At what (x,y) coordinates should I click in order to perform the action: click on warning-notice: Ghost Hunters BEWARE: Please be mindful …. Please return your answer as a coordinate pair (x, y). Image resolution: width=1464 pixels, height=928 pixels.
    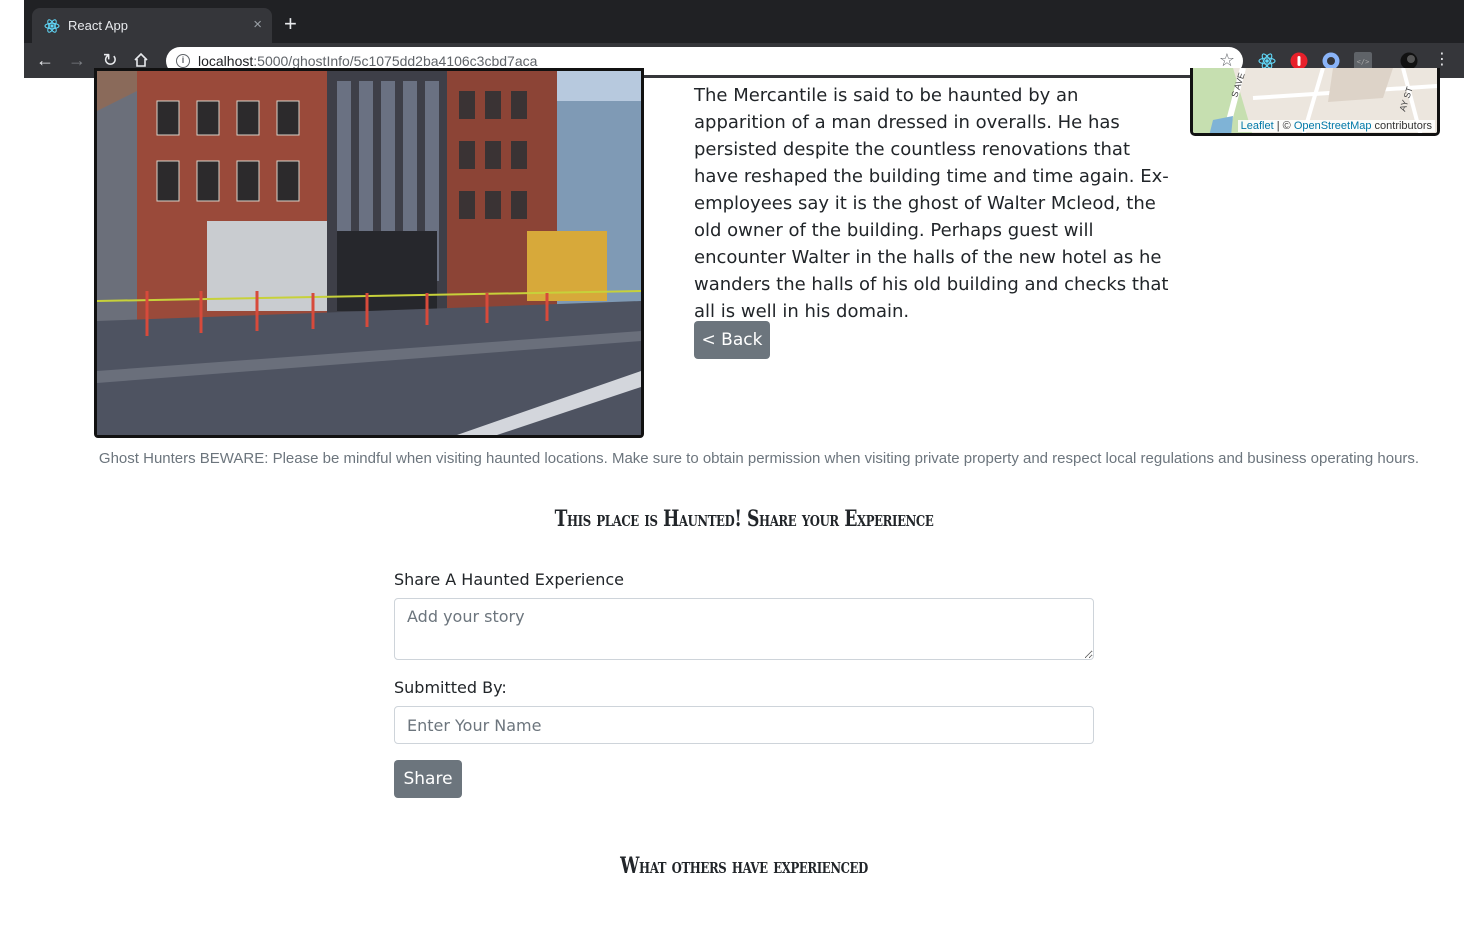
    Looking at the image, I should click on (759, 458).